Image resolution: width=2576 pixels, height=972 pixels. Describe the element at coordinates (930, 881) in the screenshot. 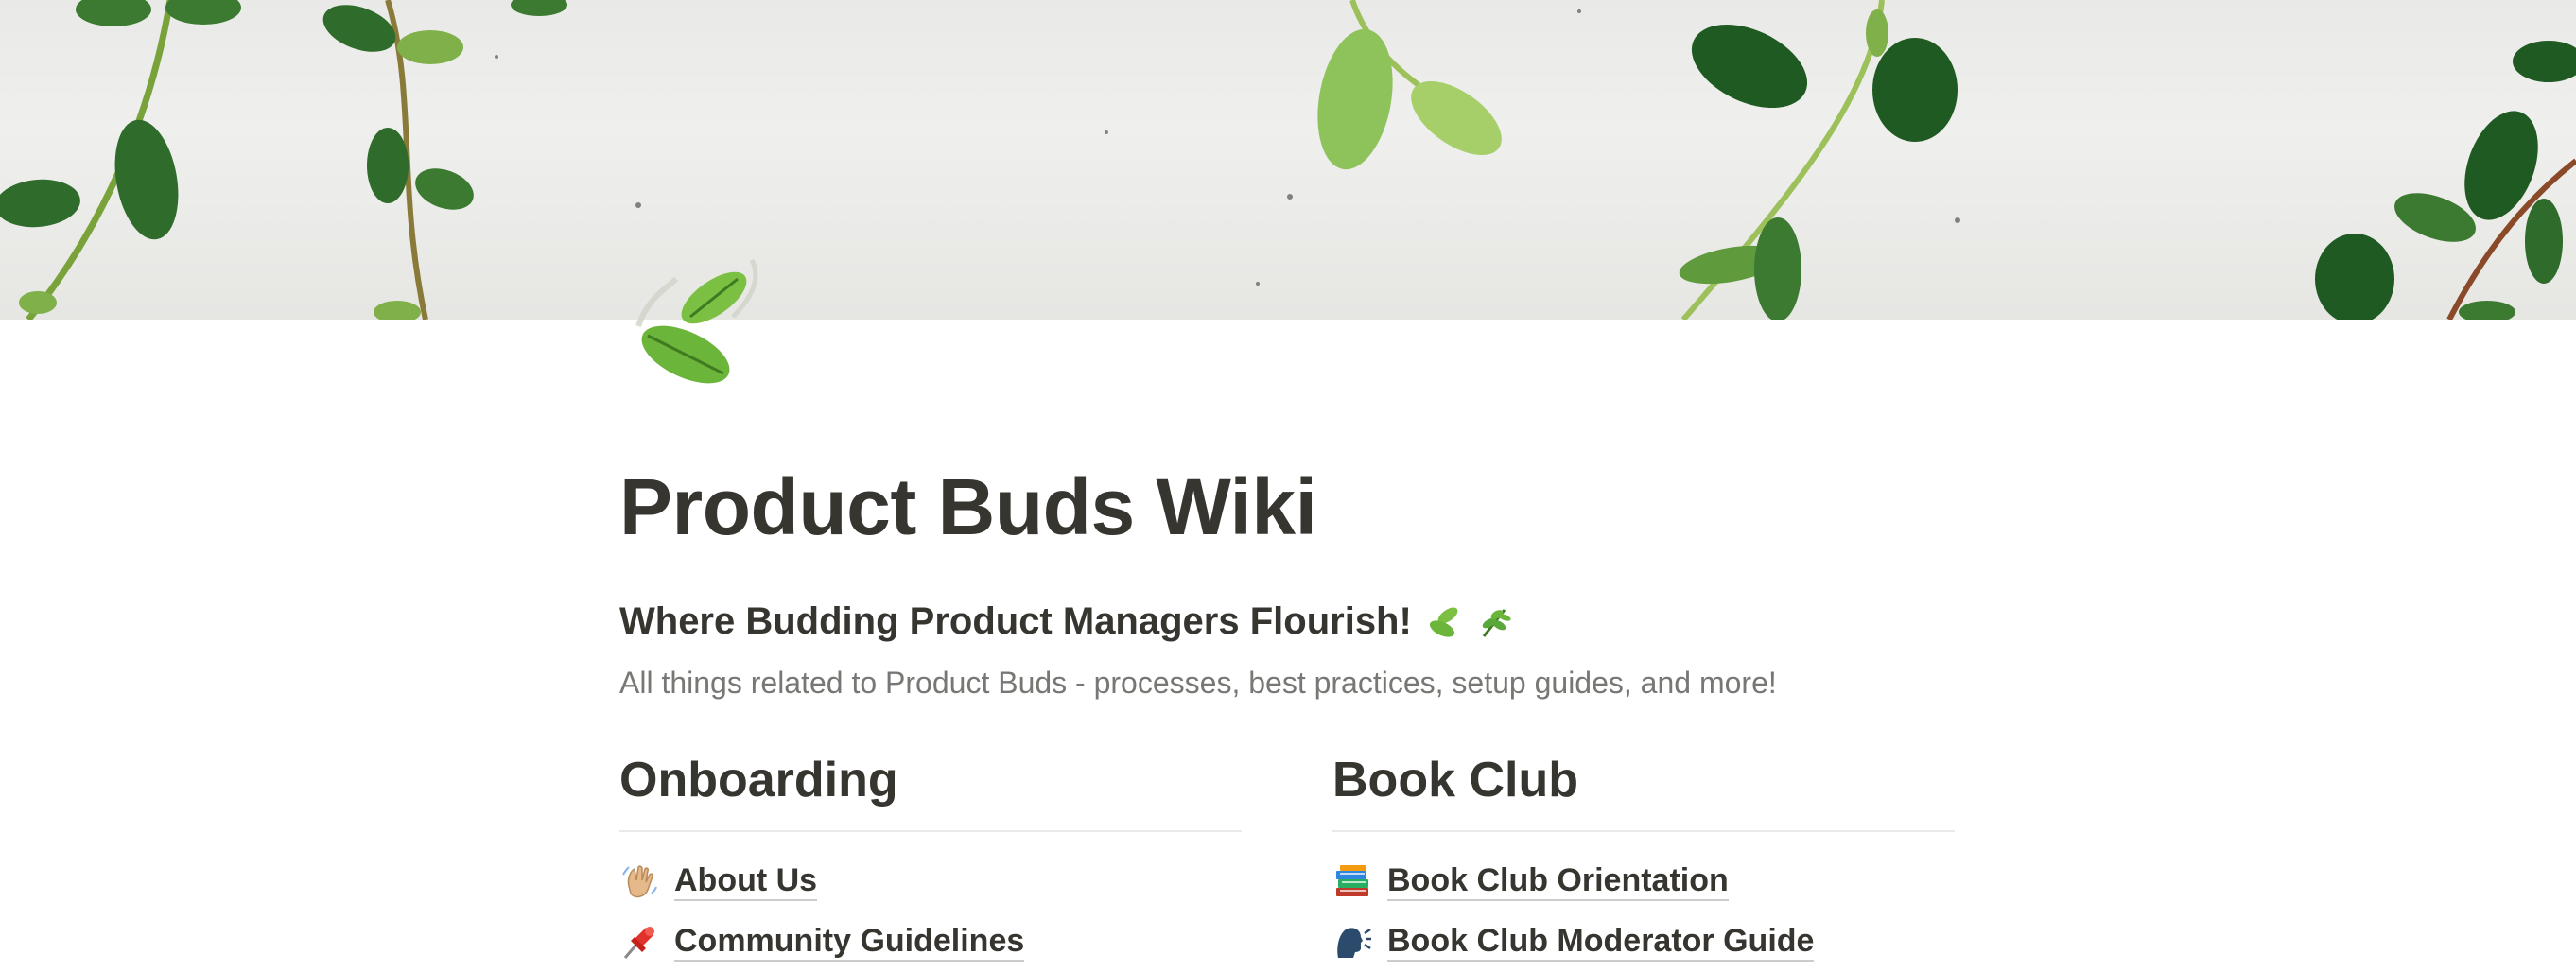

I see `page-link-about-us: About Us` at that location.